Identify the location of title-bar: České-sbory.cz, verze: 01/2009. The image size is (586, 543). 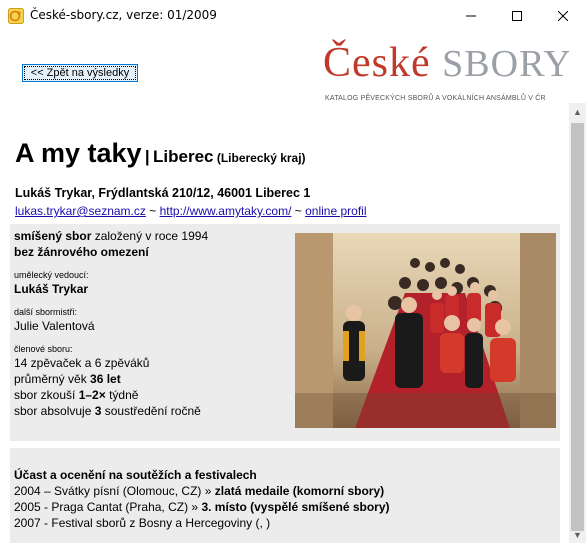
(293, 15).